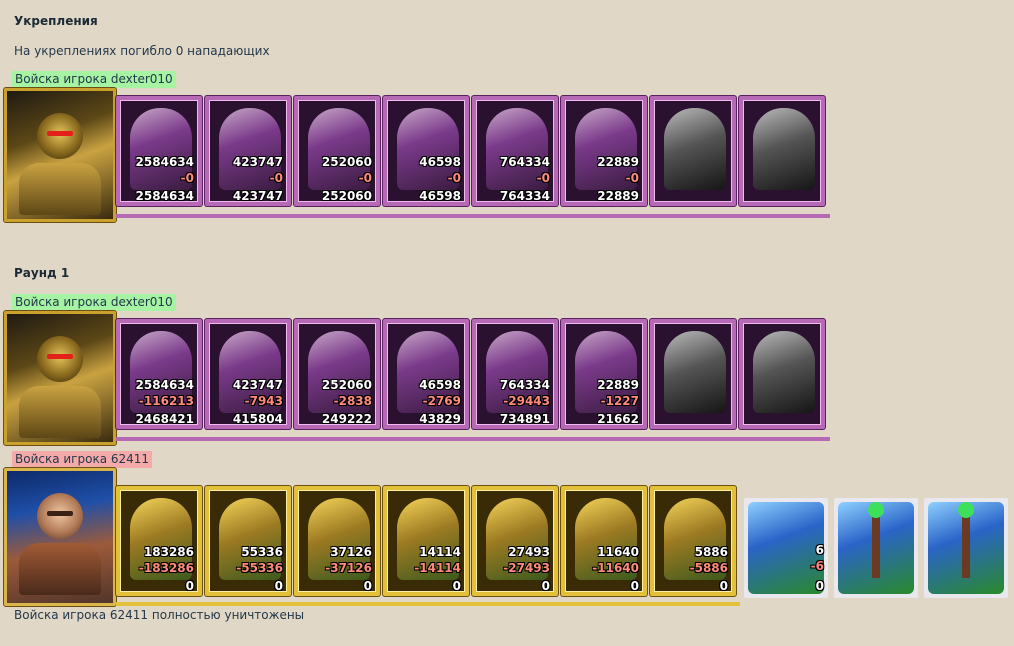  Describe the element at coordinates (619, 401) in the screenshot. I see `unit-loss: -1227` at that location.